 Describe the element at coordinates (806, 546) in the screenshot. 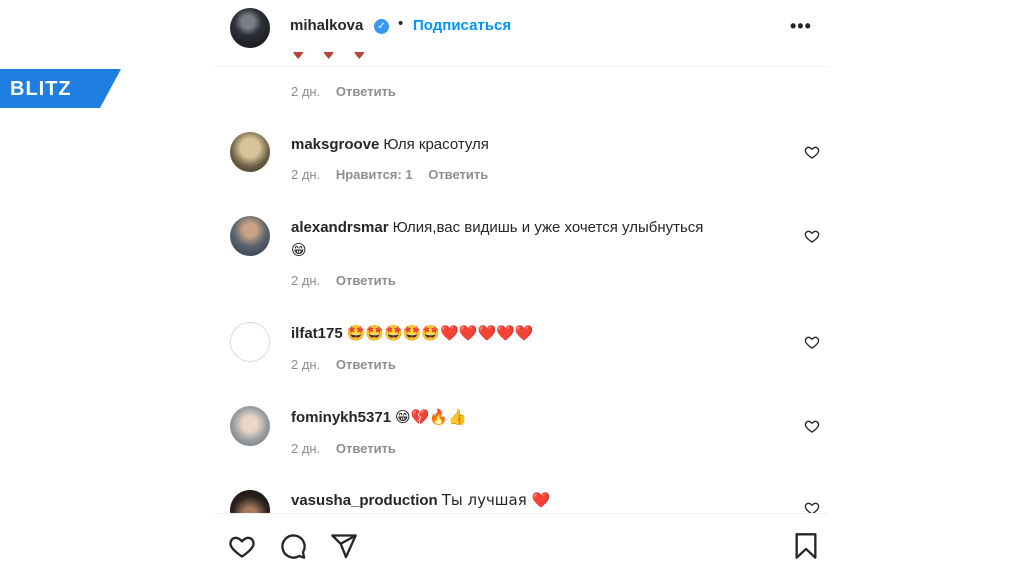

I see `bookmark-icon` at that location.